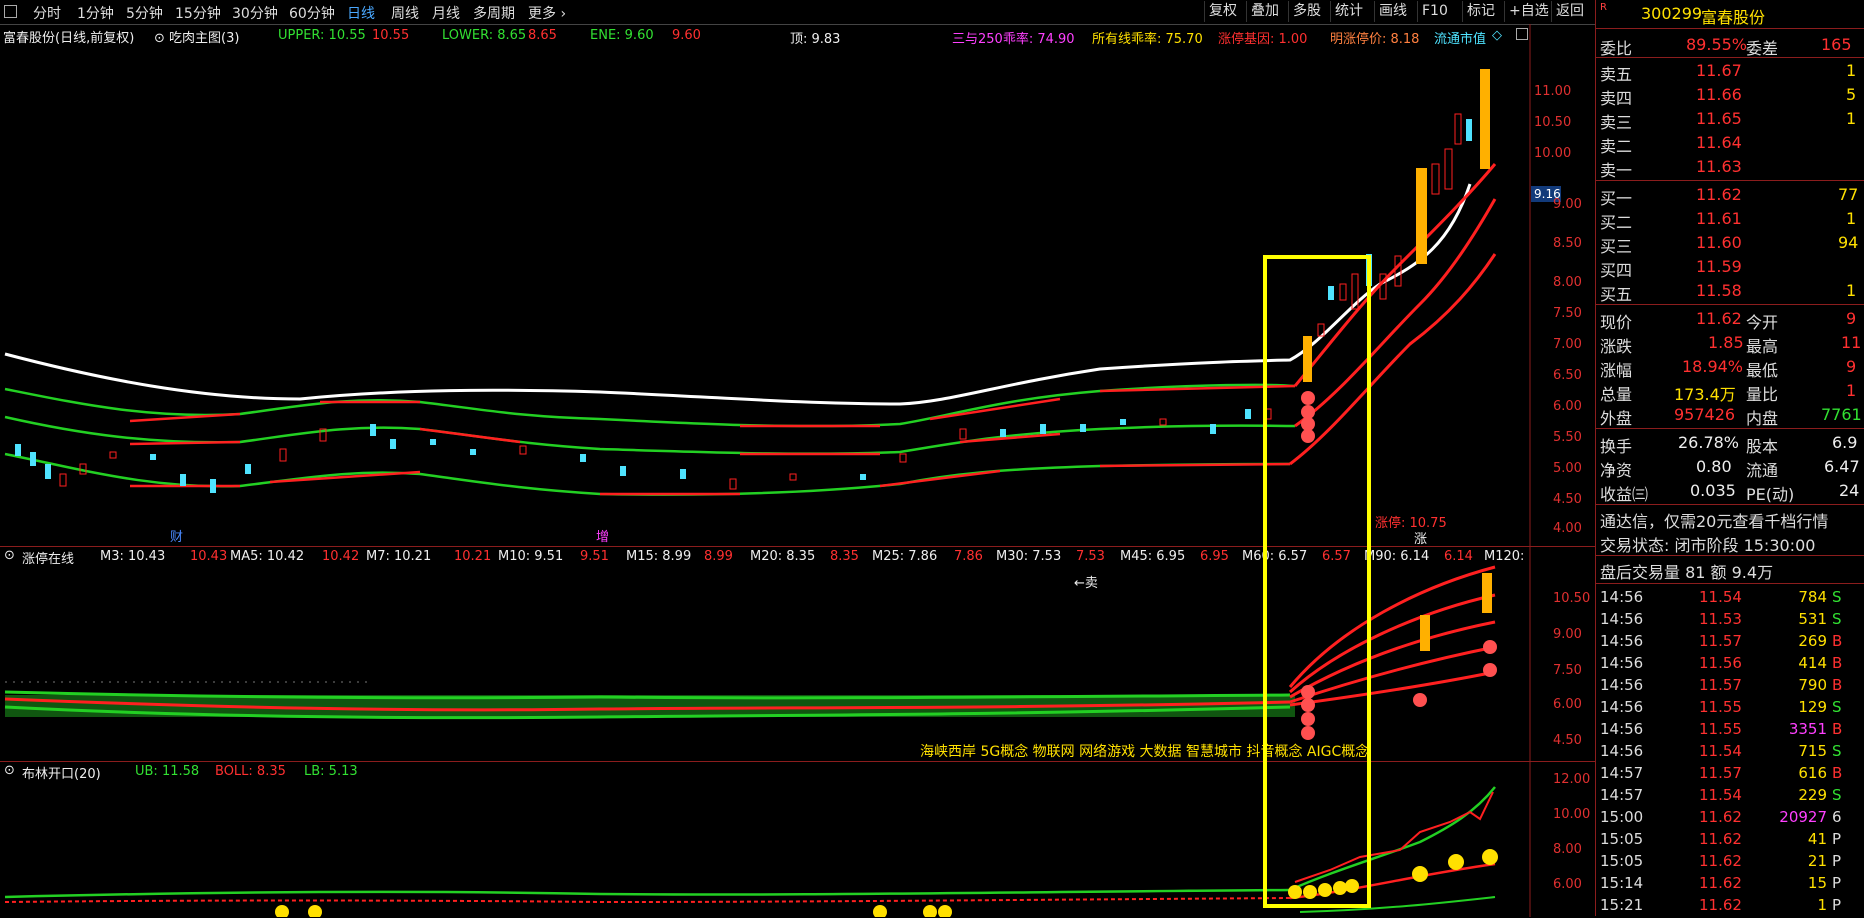  What do you see at coordinates (1434, 11) in the screenshot?
I see `toolbar-button: F10` at bounding box center [1434, 11].